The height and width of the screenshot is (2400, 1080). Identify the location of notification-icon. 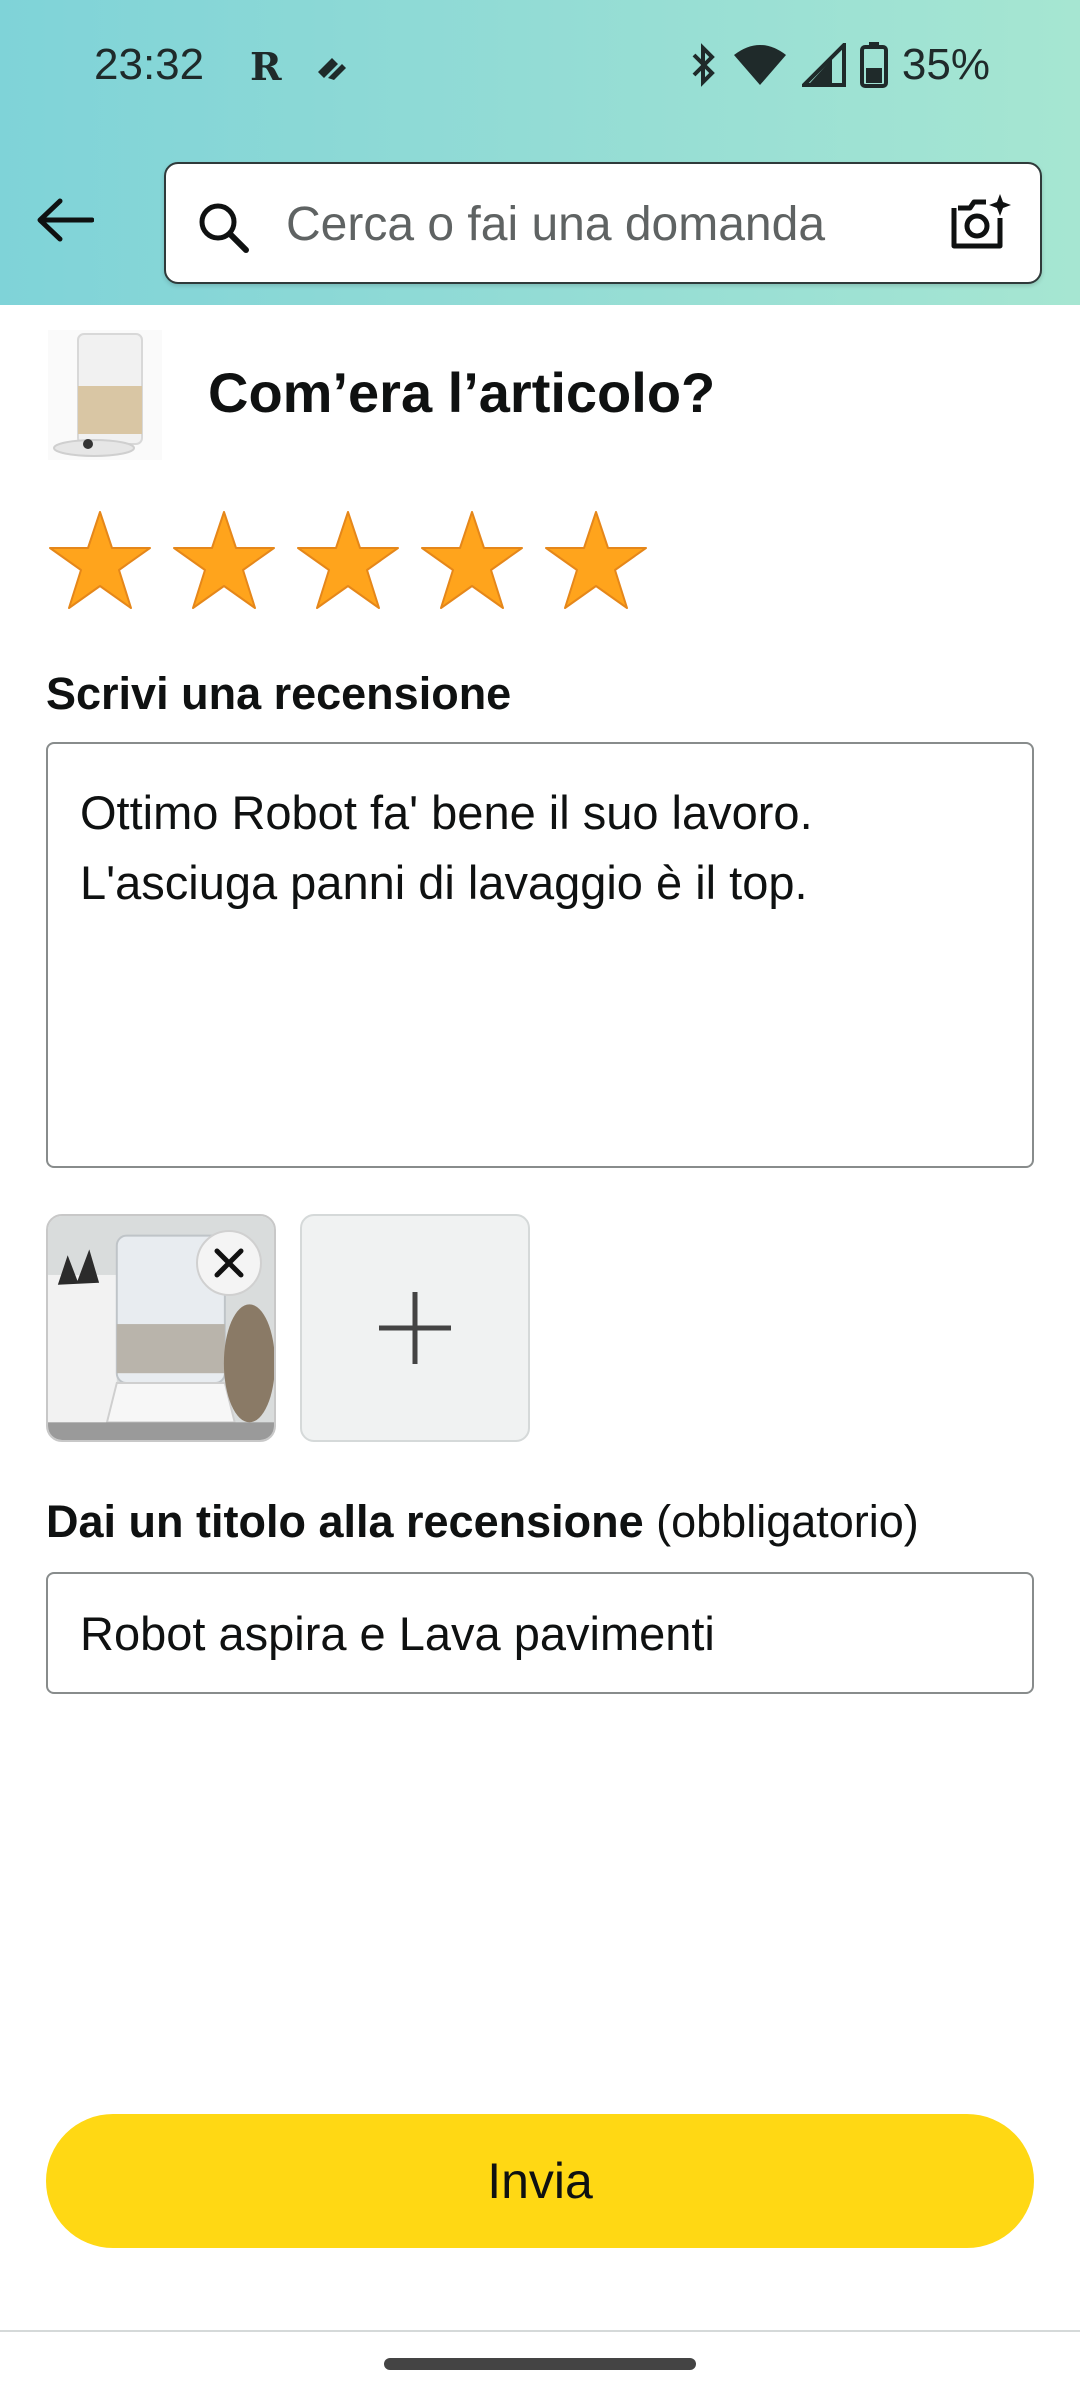
(332, 69).